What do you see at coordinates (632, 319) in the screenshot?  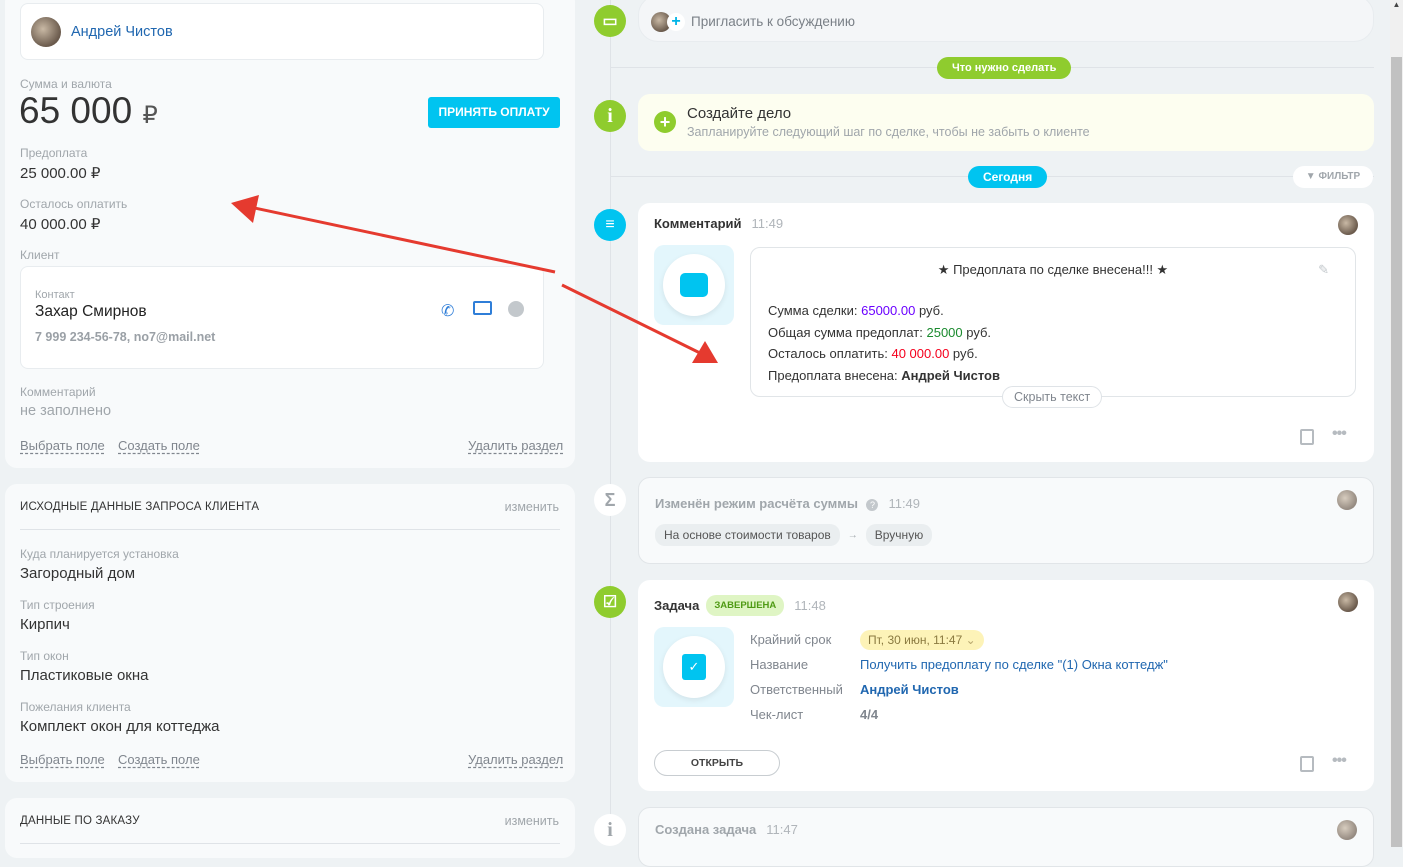 I see `arrow-right` at bounding box center [632, 319].